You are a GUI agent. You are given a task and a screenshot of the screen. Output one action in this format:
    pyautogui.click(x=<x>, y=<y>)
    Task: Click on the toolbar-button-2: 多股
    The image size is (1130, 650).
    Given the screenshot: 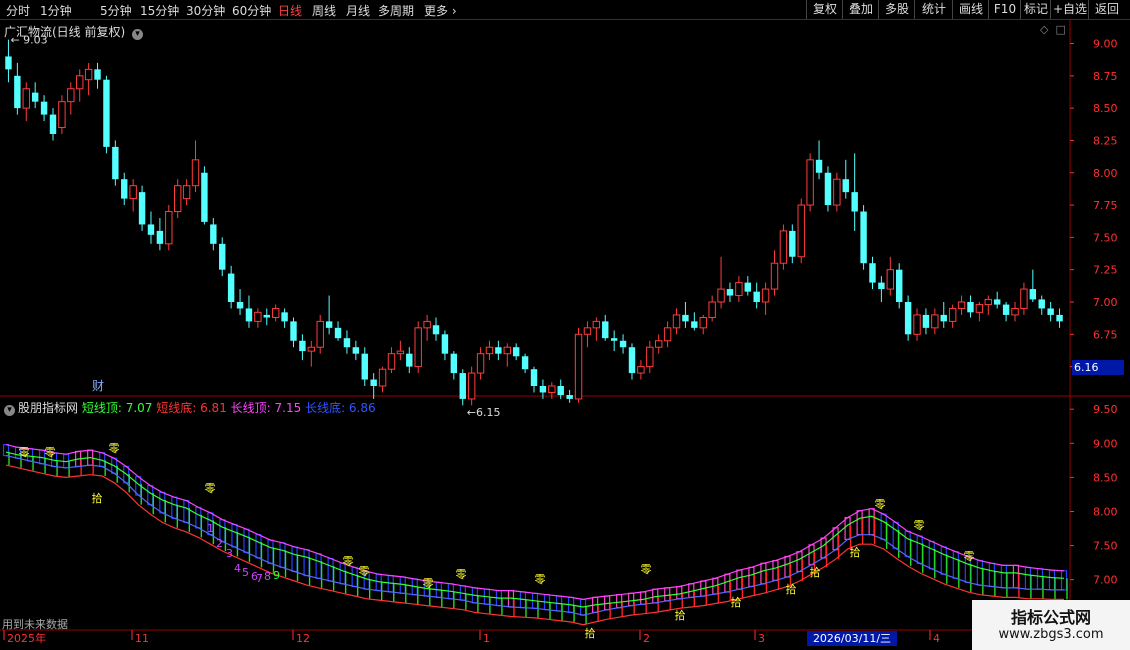 What is the action you would take?
    pyautogui.click(x=896, y=9)
    